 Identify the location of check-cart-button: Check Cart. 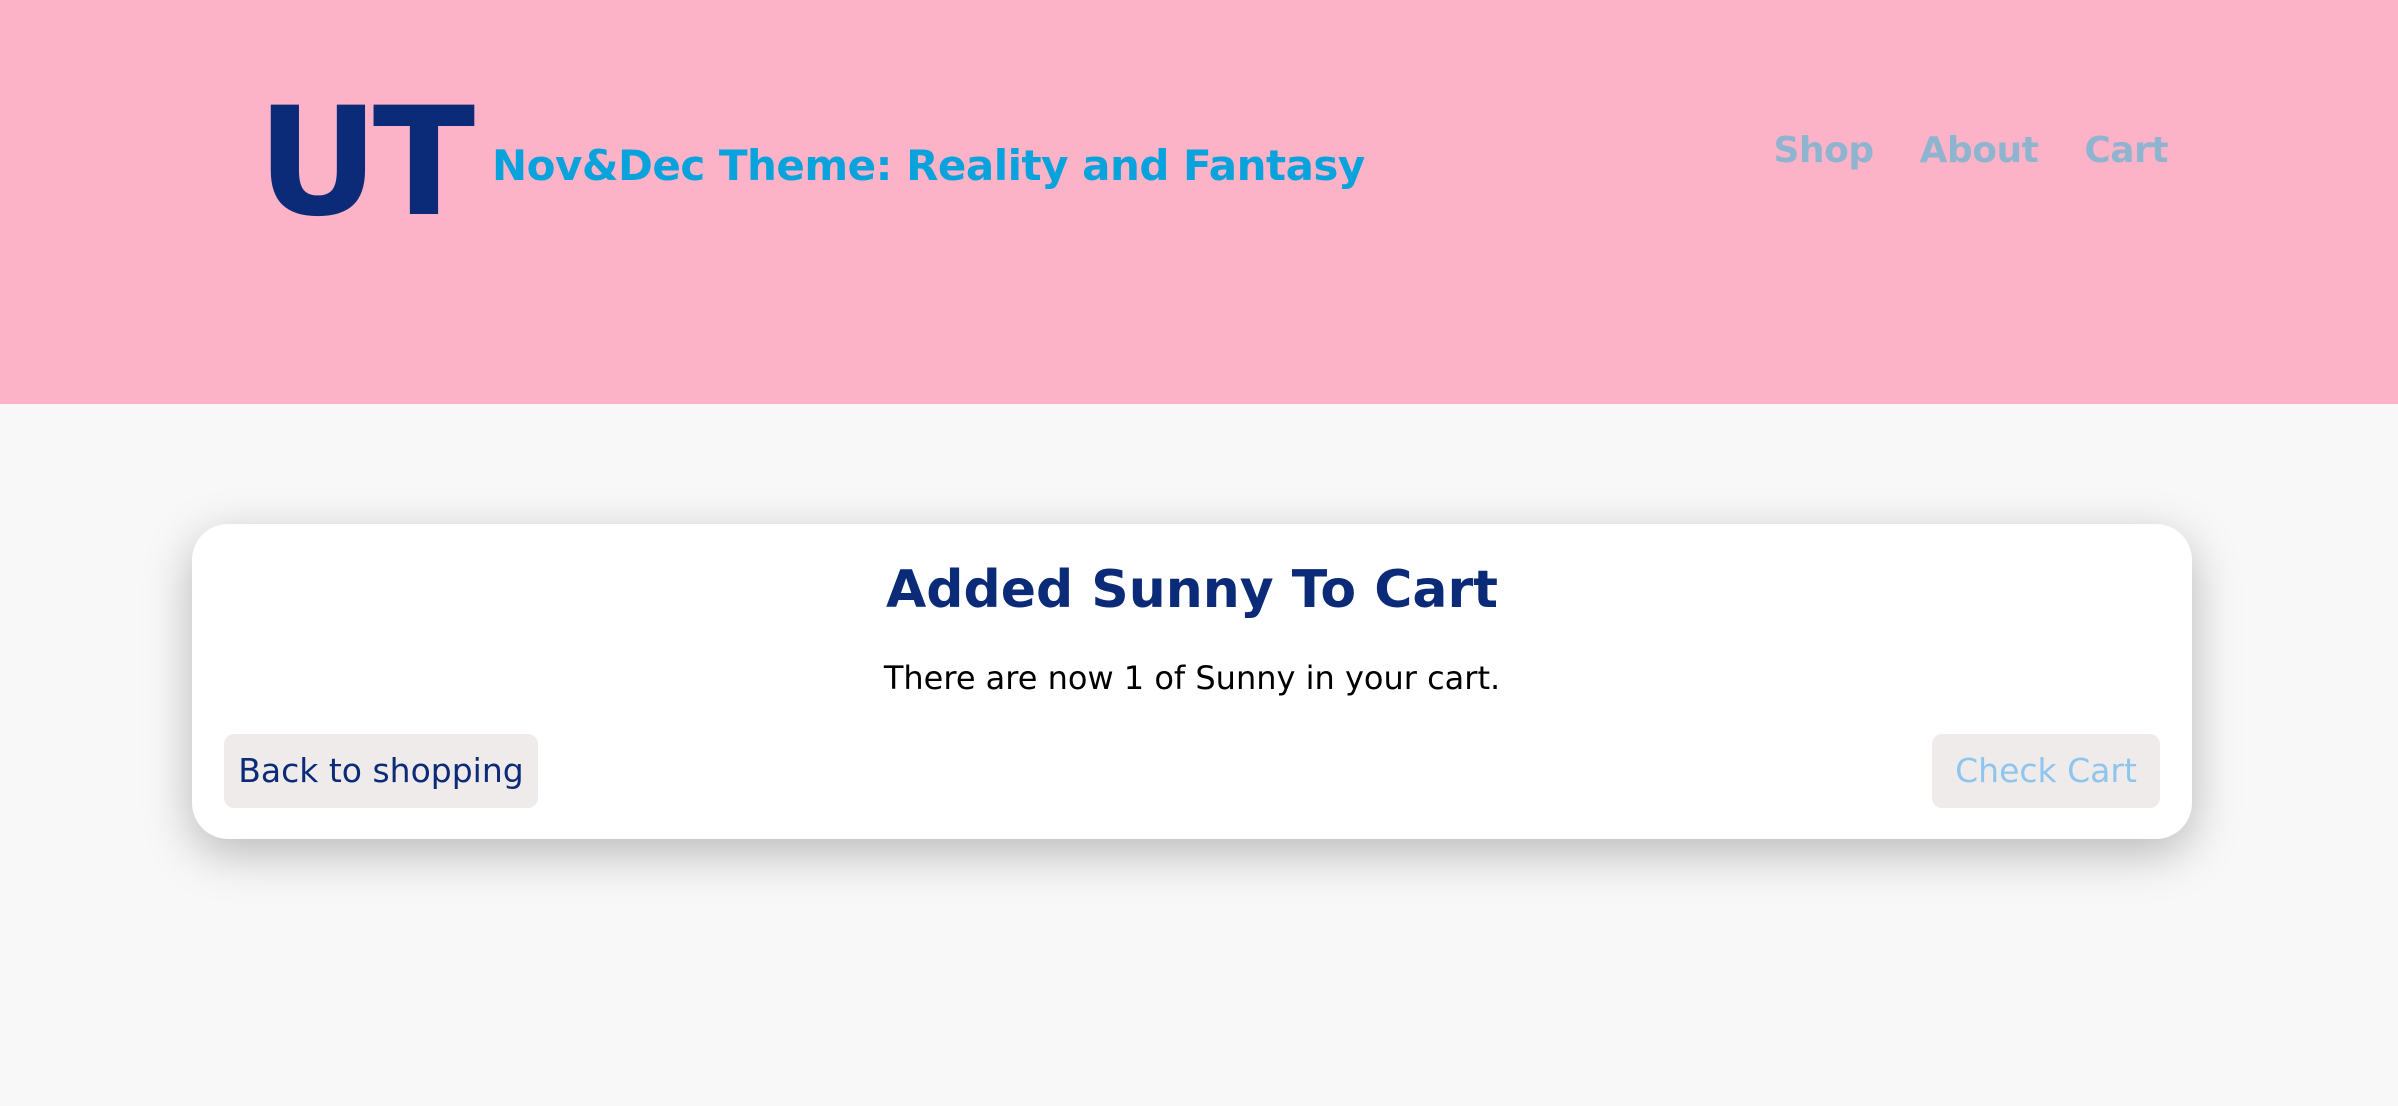
(2046, 771).